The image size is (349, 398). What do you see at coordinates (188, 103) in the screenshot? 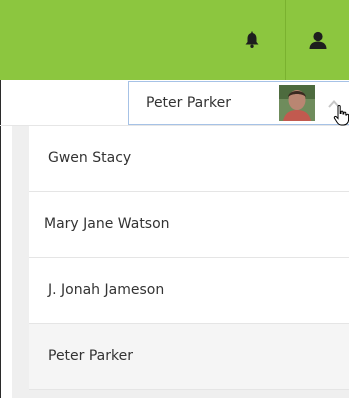
I see `current-user-name: Peter Parker` at bounding box center [188, 103].